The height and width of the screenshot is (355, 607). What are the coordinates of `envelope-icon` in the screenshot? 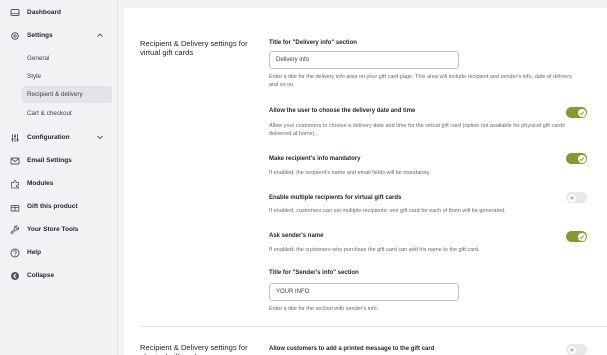 It's located at (15, 161).